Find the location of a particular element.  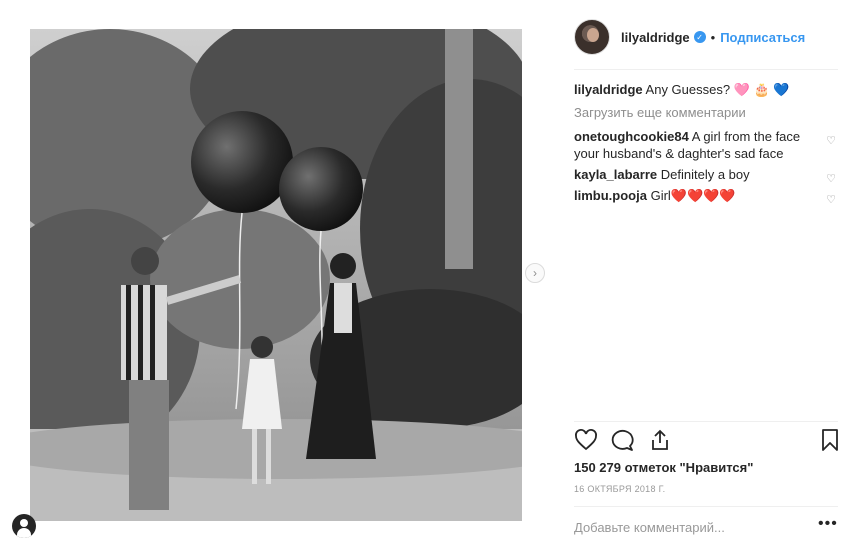

caption: lilyaldridge Any Guesses? 🩷 🎂 💙 is located at coordinates (706, 89).